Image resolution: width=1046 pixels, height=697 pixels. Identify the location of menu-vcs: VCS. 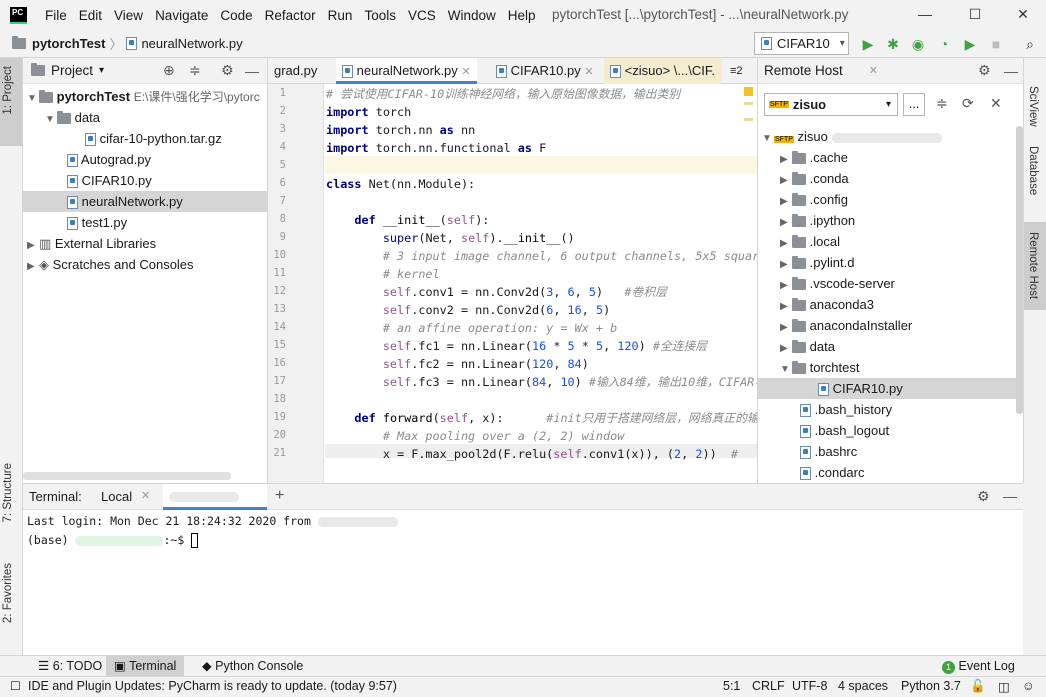
(422, 15).